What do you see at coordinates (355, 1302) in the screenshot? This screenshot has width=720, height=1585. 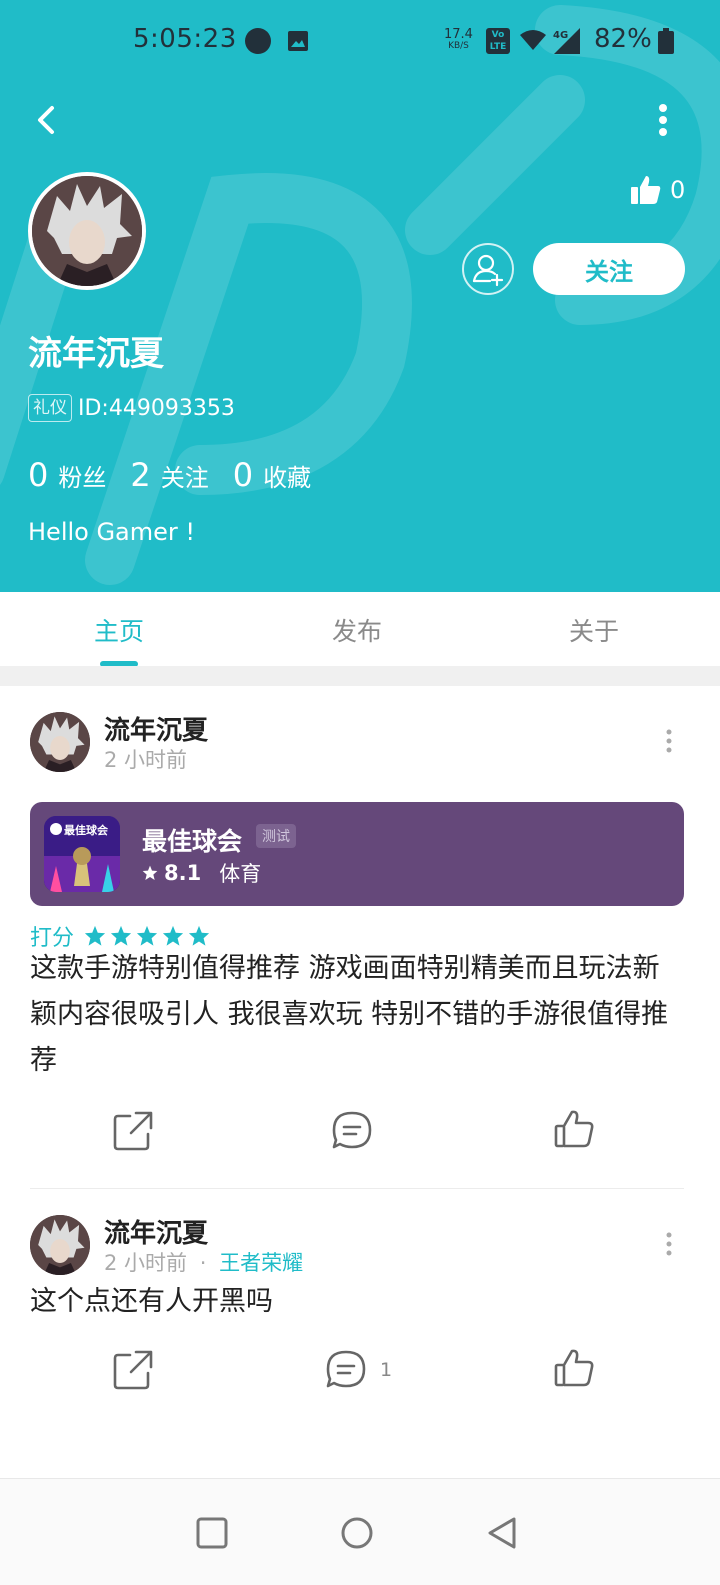 I see `post-text: 这个点还有人开黑吗` at bounding box center [355, 1302].